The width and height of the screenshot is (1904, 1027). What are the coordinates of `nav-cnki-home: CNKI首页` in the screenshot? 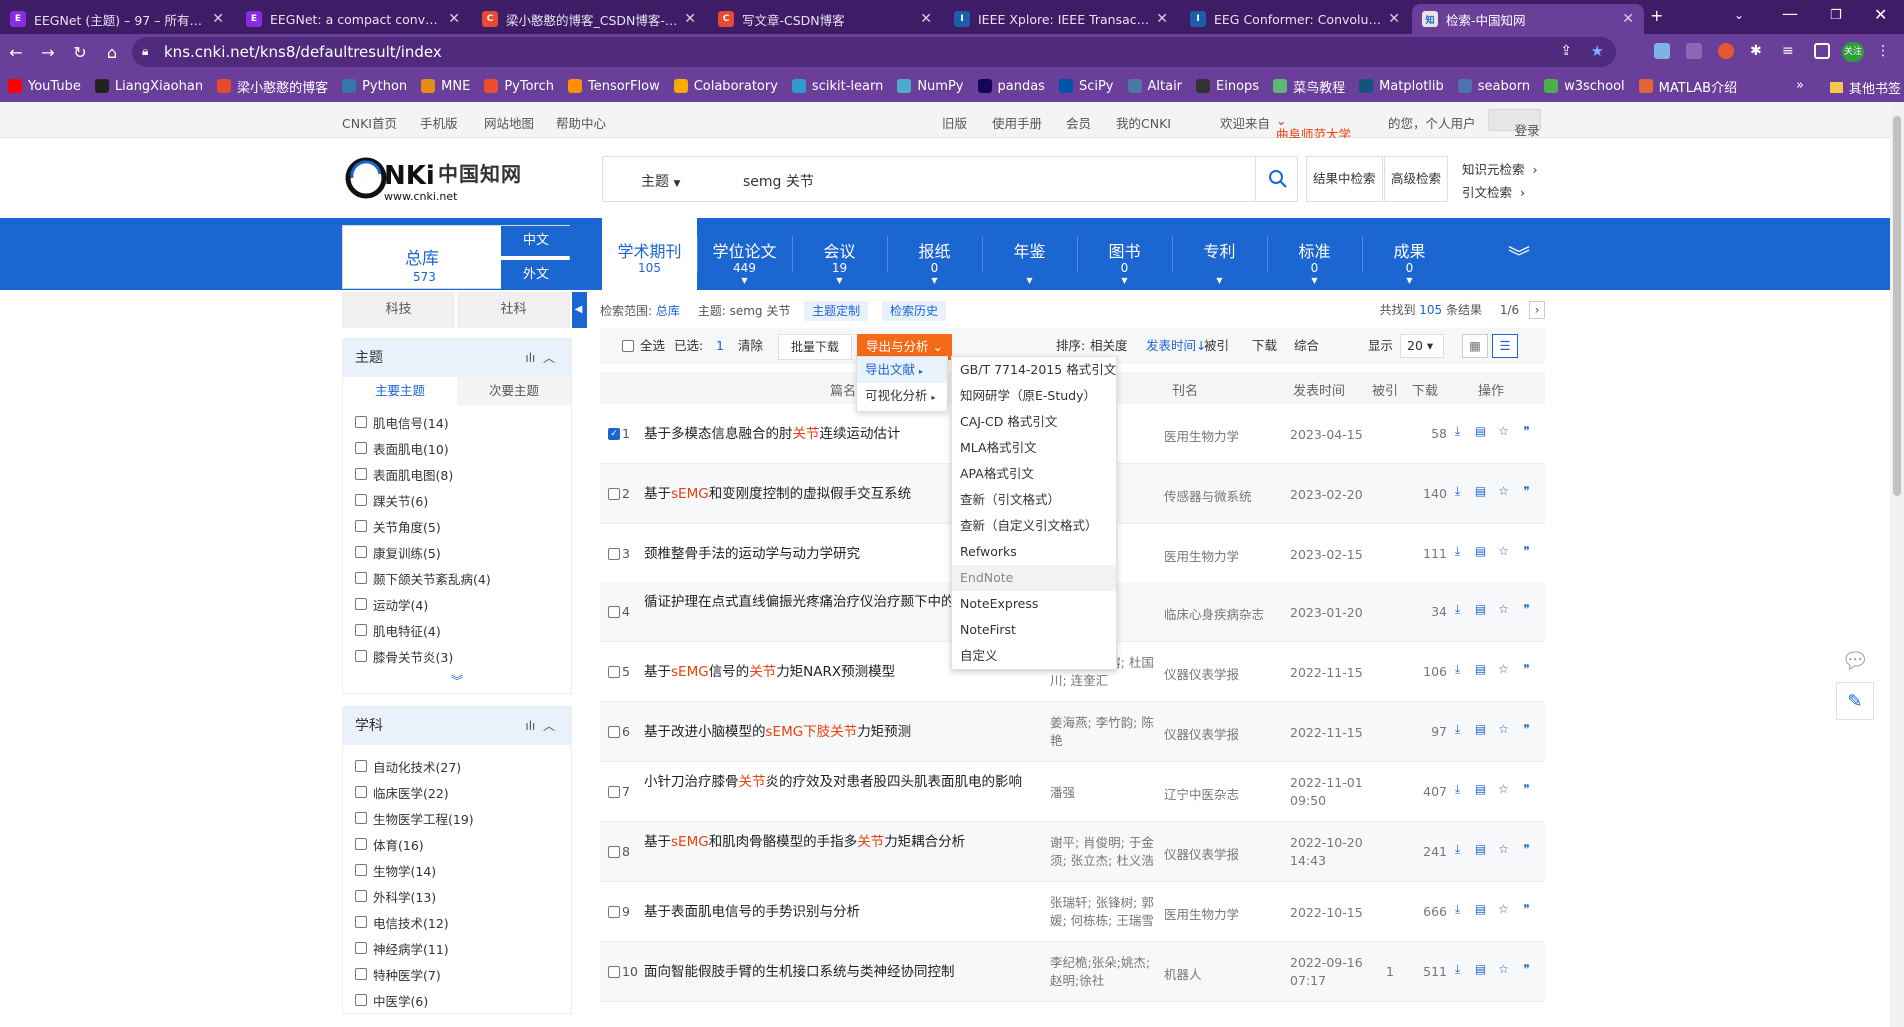 It's located at (369, 122).